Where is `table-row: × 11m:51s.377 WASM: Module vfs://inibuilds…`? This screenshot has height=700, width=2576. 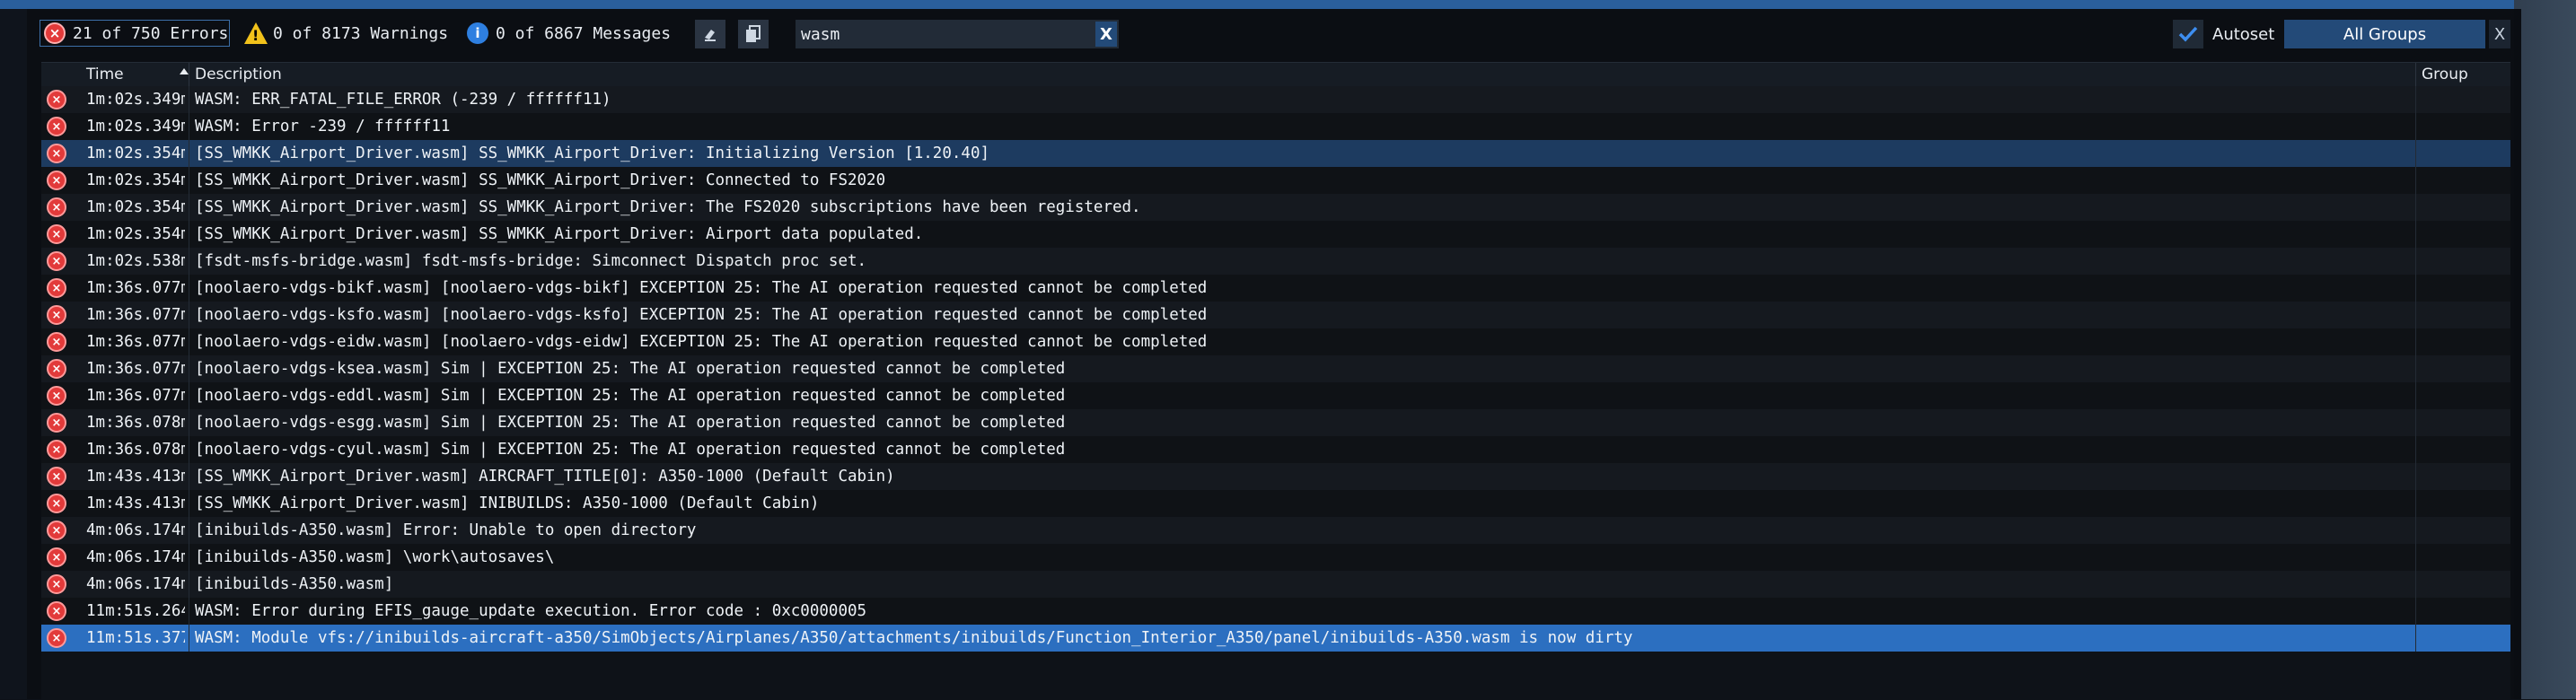 table-row: × 11m:51s.377 WASM: Module vfs://inibuilds… is located at coordinates (1275, 639).